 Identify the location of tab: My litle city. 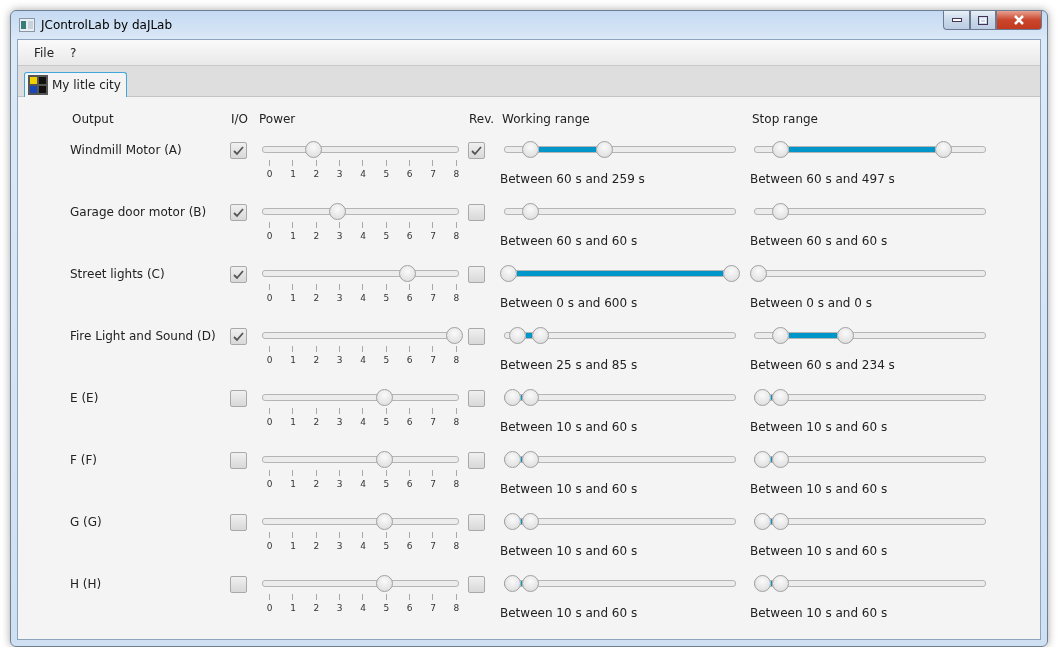
(75, 84).